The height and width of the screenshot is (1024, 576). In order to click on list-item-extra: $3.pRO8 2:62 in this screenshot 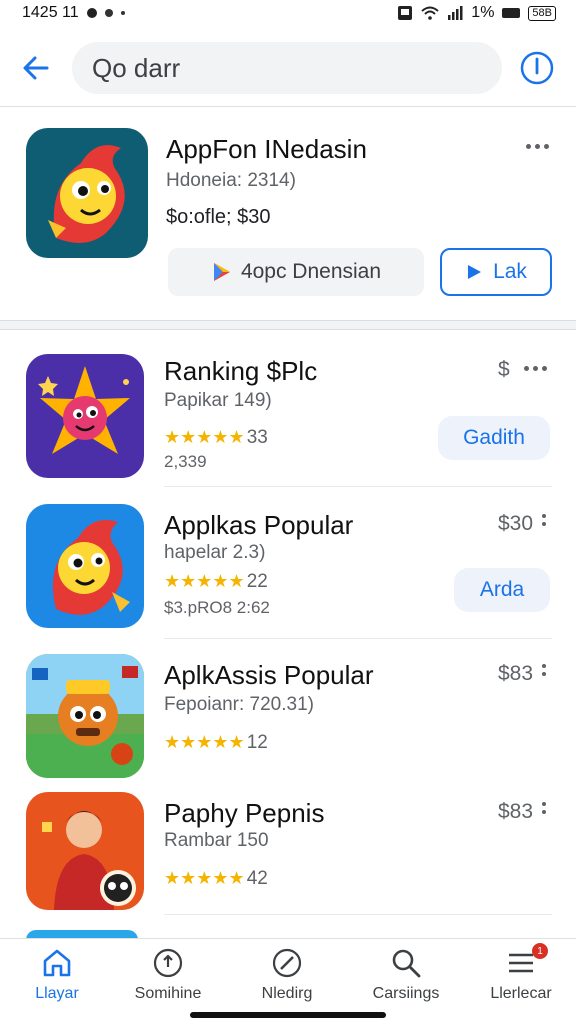, I will do `click(217, 607)`.